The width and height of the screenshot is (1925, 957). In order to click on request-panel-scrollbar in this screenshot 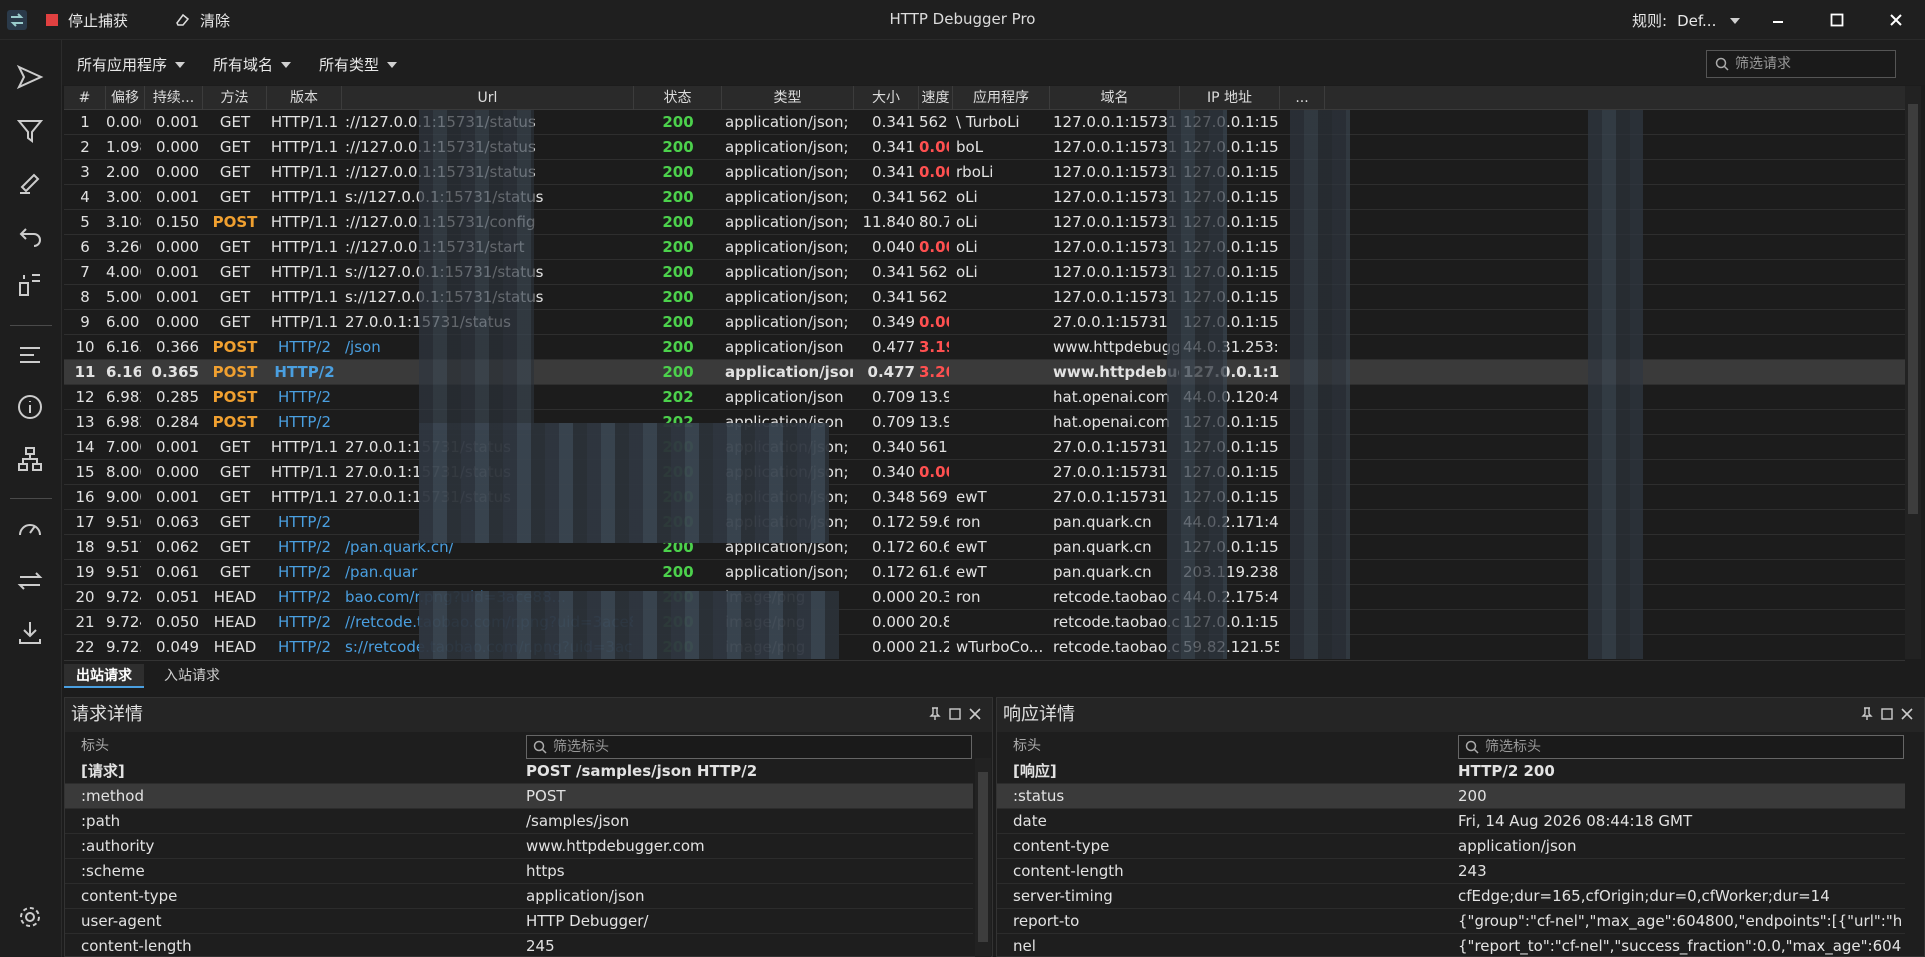, I will do `click(983, 857)`.